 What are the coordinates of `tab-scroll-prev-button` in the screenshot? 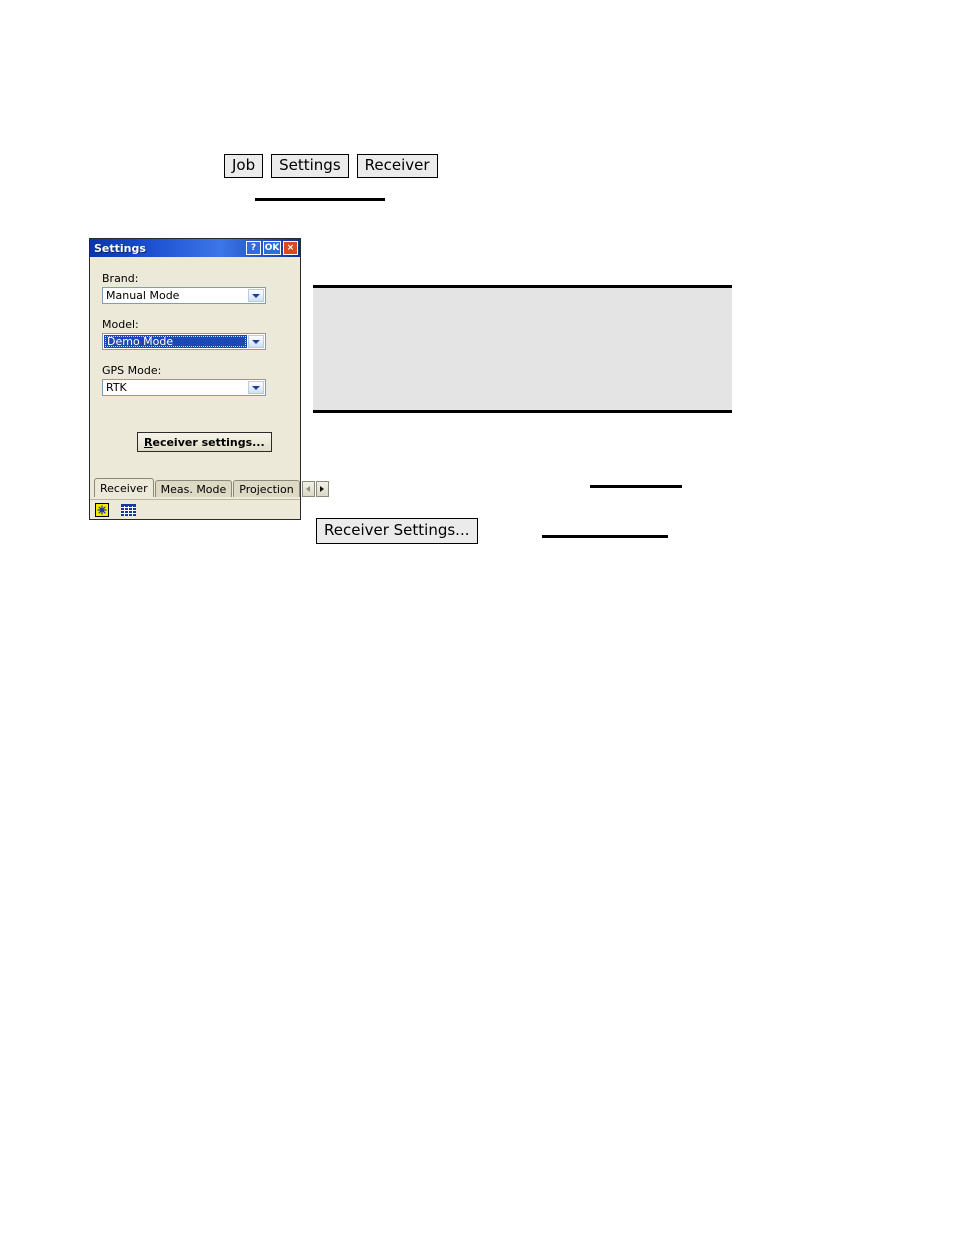 It's located at (308, 489).